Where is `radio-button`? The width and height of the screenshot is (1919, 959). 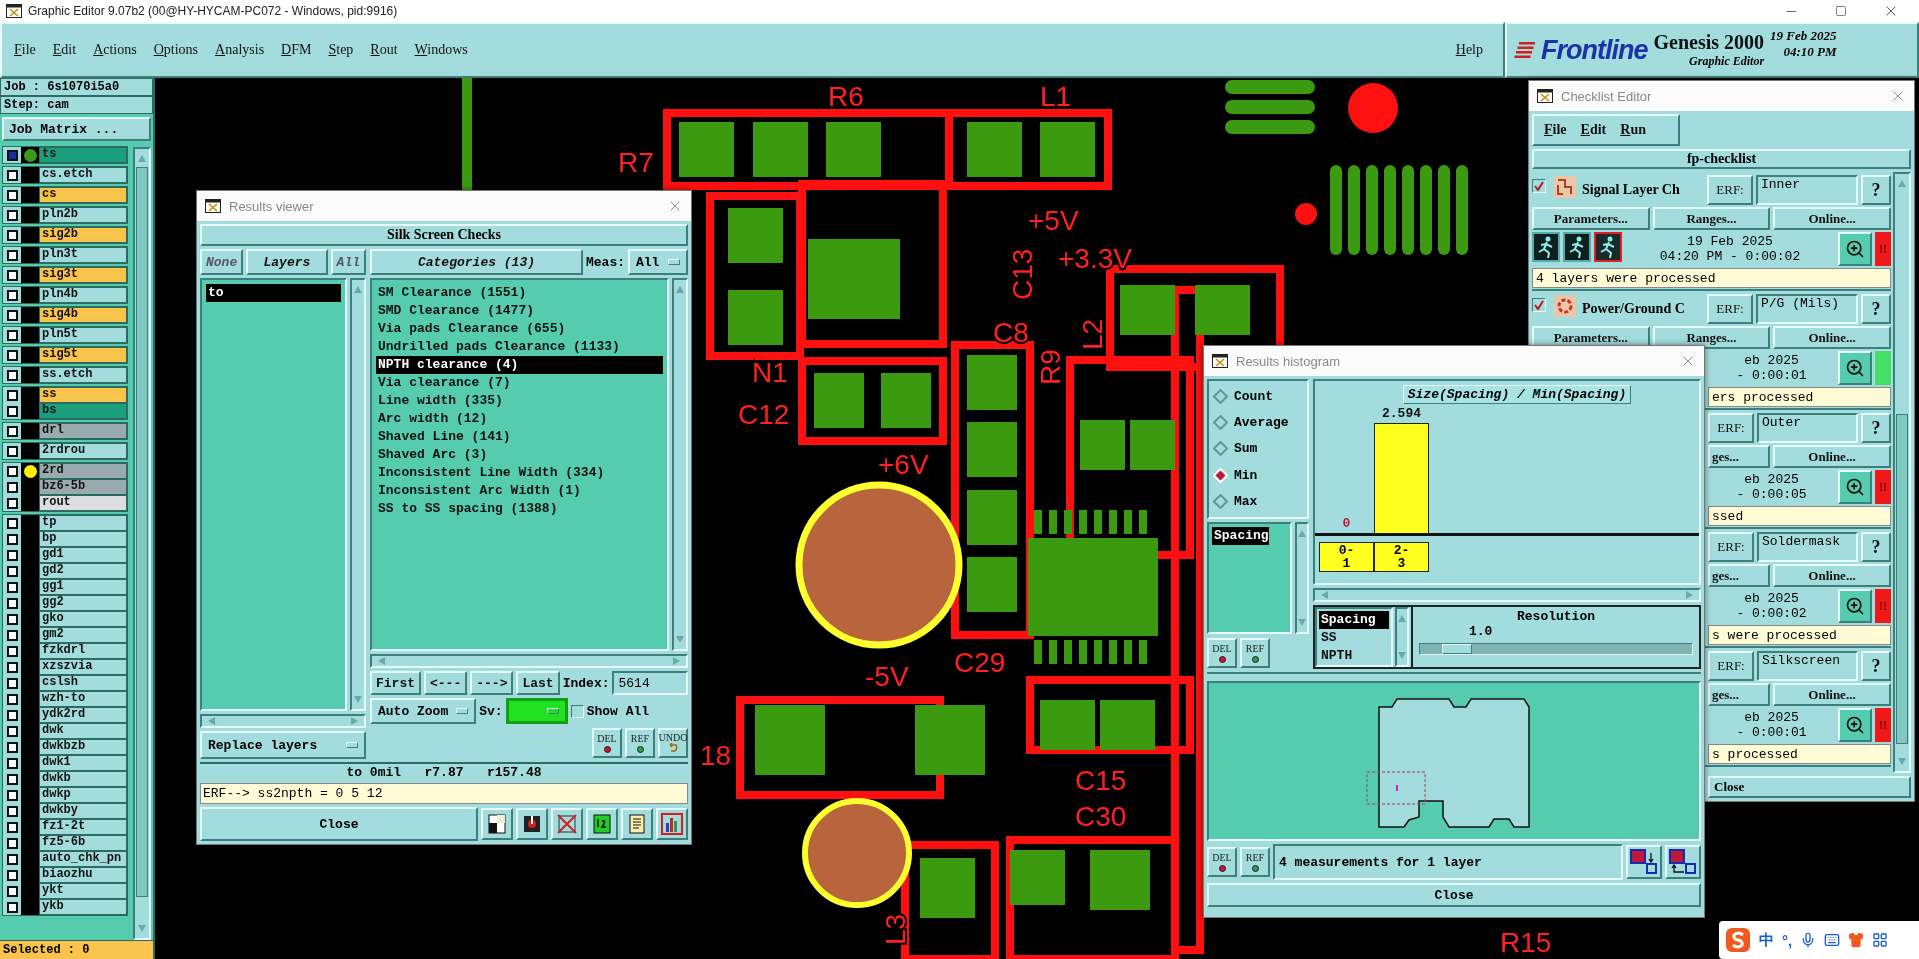 radio-button is located at coordinates (1220, 449).